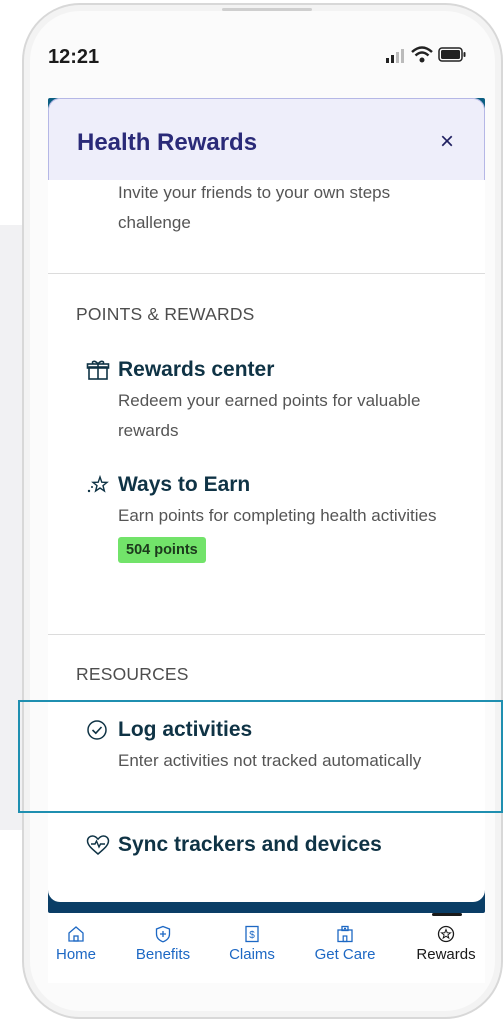 Image resolution: width=503 pixels, height=1023 pixels. What do you see at coordinates (447, 142) in the screenshot?
I see `close-button: ×` at bounding box center [447, 142].